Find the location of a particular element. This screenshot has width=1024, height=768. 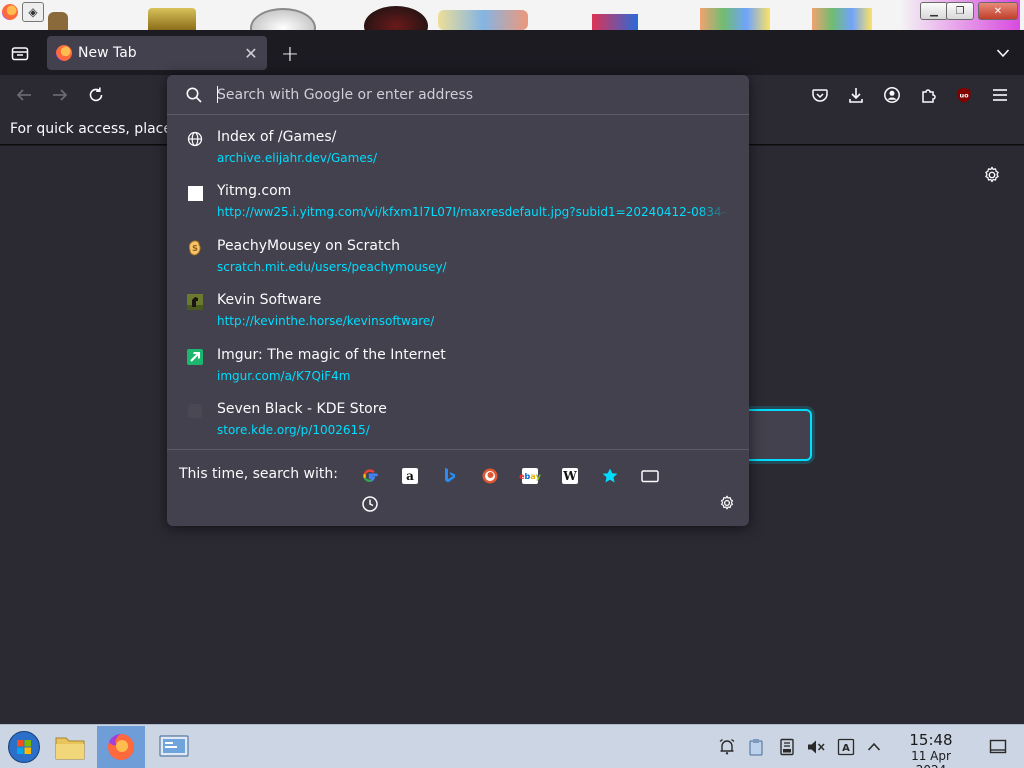

clock-time: 15:48 is located at coordinates (931, 740).